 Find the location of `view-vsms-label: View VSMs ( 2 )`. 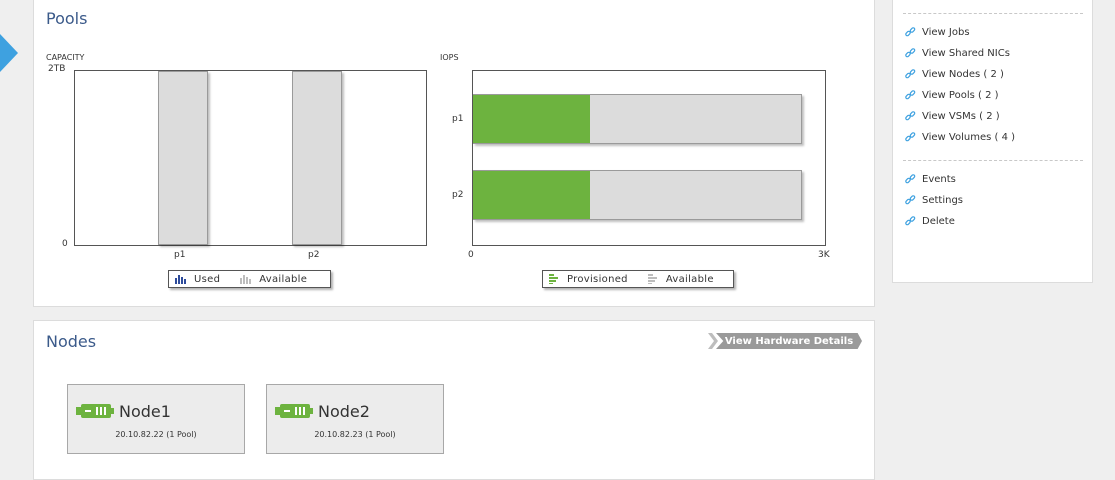

view-vsms-label: View VSMs ( 2 ) is located at coordinates (961, 116).